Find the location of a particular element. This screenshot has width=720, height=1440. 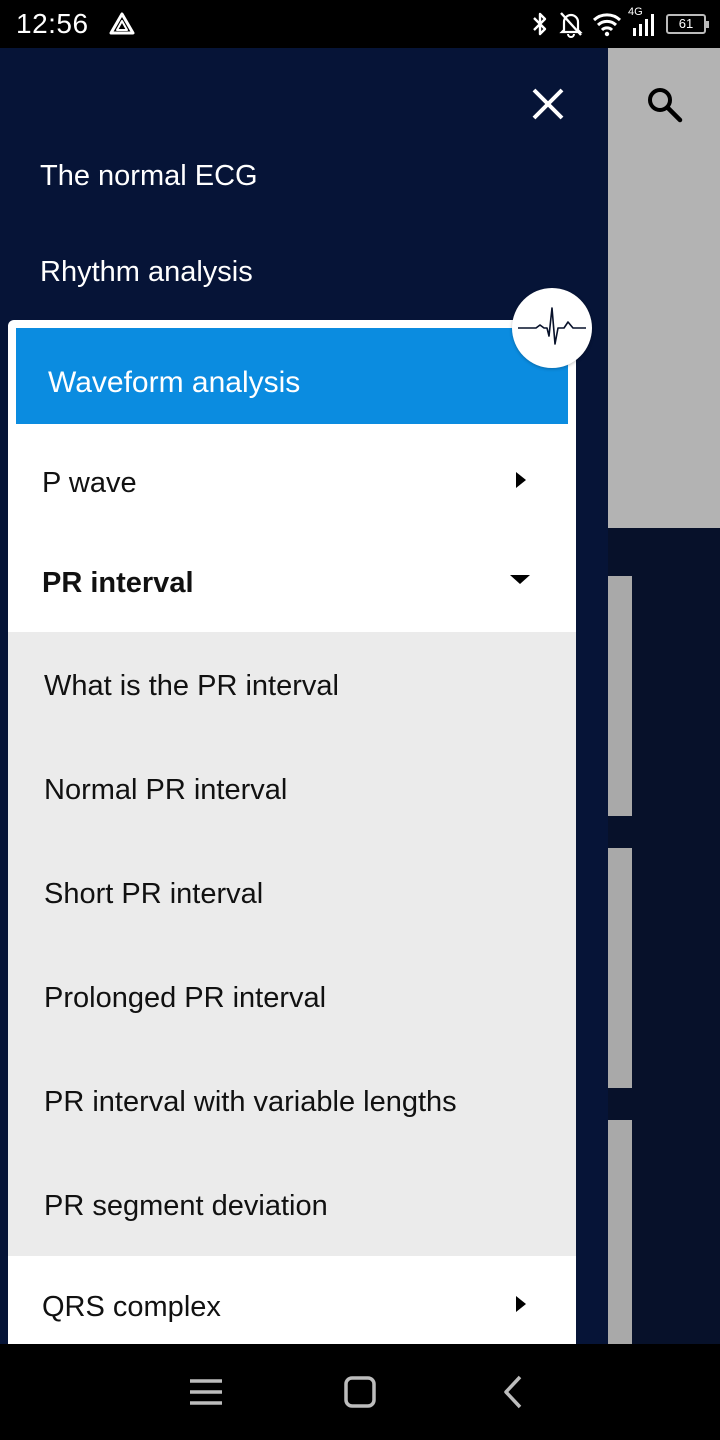

close-icon is located at coordinates (548, 104).